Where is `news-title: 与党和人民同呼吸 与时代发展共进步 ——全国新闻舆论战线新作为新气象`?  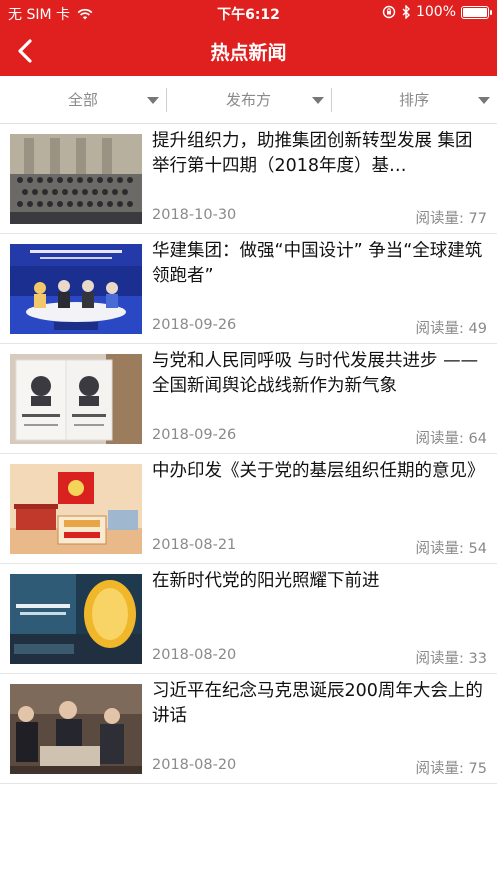
news-title: 与党和人民同呼吸 与时代发展共进步 ——全国新闻舆论战线新作为新气象 is located at coordinates (315, 373).